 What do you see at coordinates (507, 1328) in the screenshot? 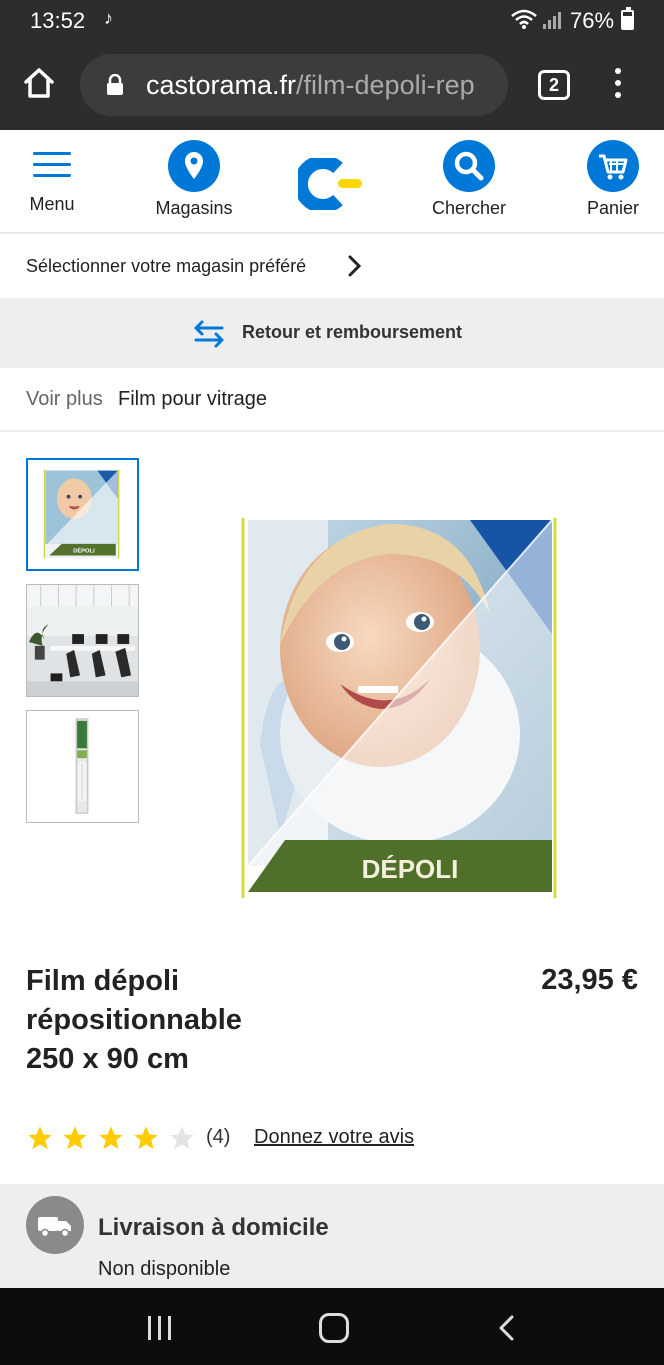
I see `back-icon` at bounding box center [507, 1328].